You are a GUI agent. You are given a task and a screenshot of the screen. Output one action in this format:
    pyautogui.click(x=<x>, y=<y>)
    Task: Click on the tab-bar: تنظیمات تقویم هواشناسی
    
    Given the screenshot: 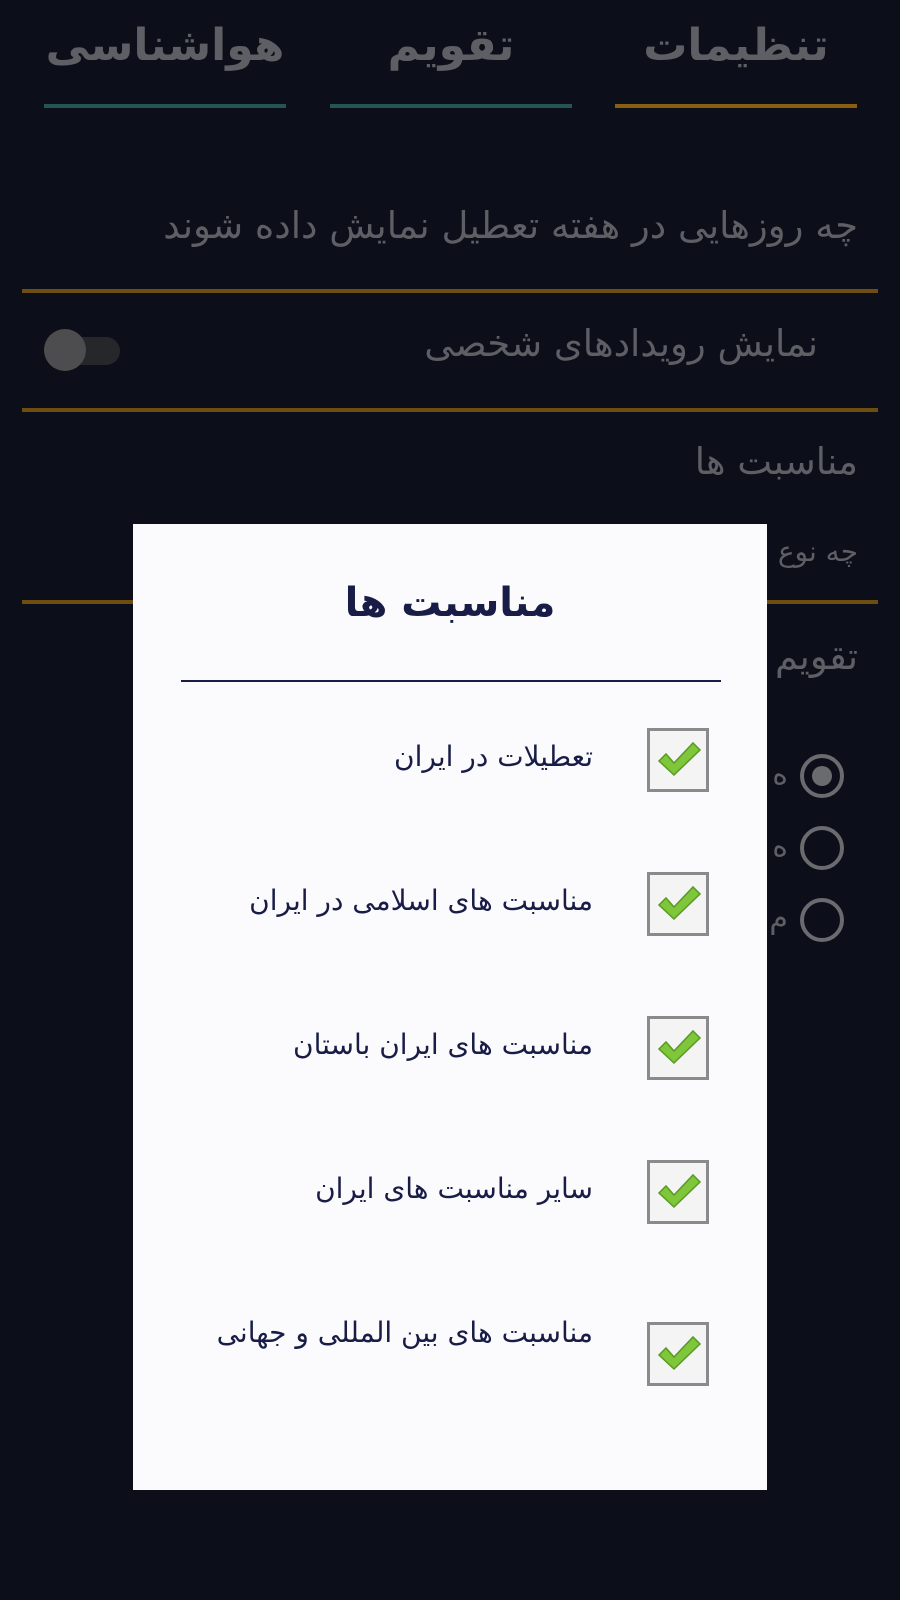 What is the action you would take?
    pyautogui.click(x=450, y=55)
    